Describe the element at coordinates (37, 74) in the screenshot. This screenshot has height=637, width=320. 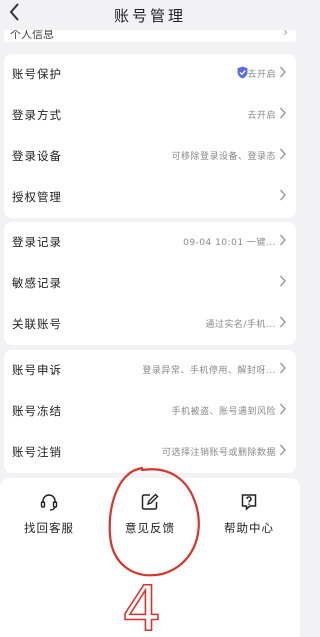
I see `row-label: 账号保护` at that location.